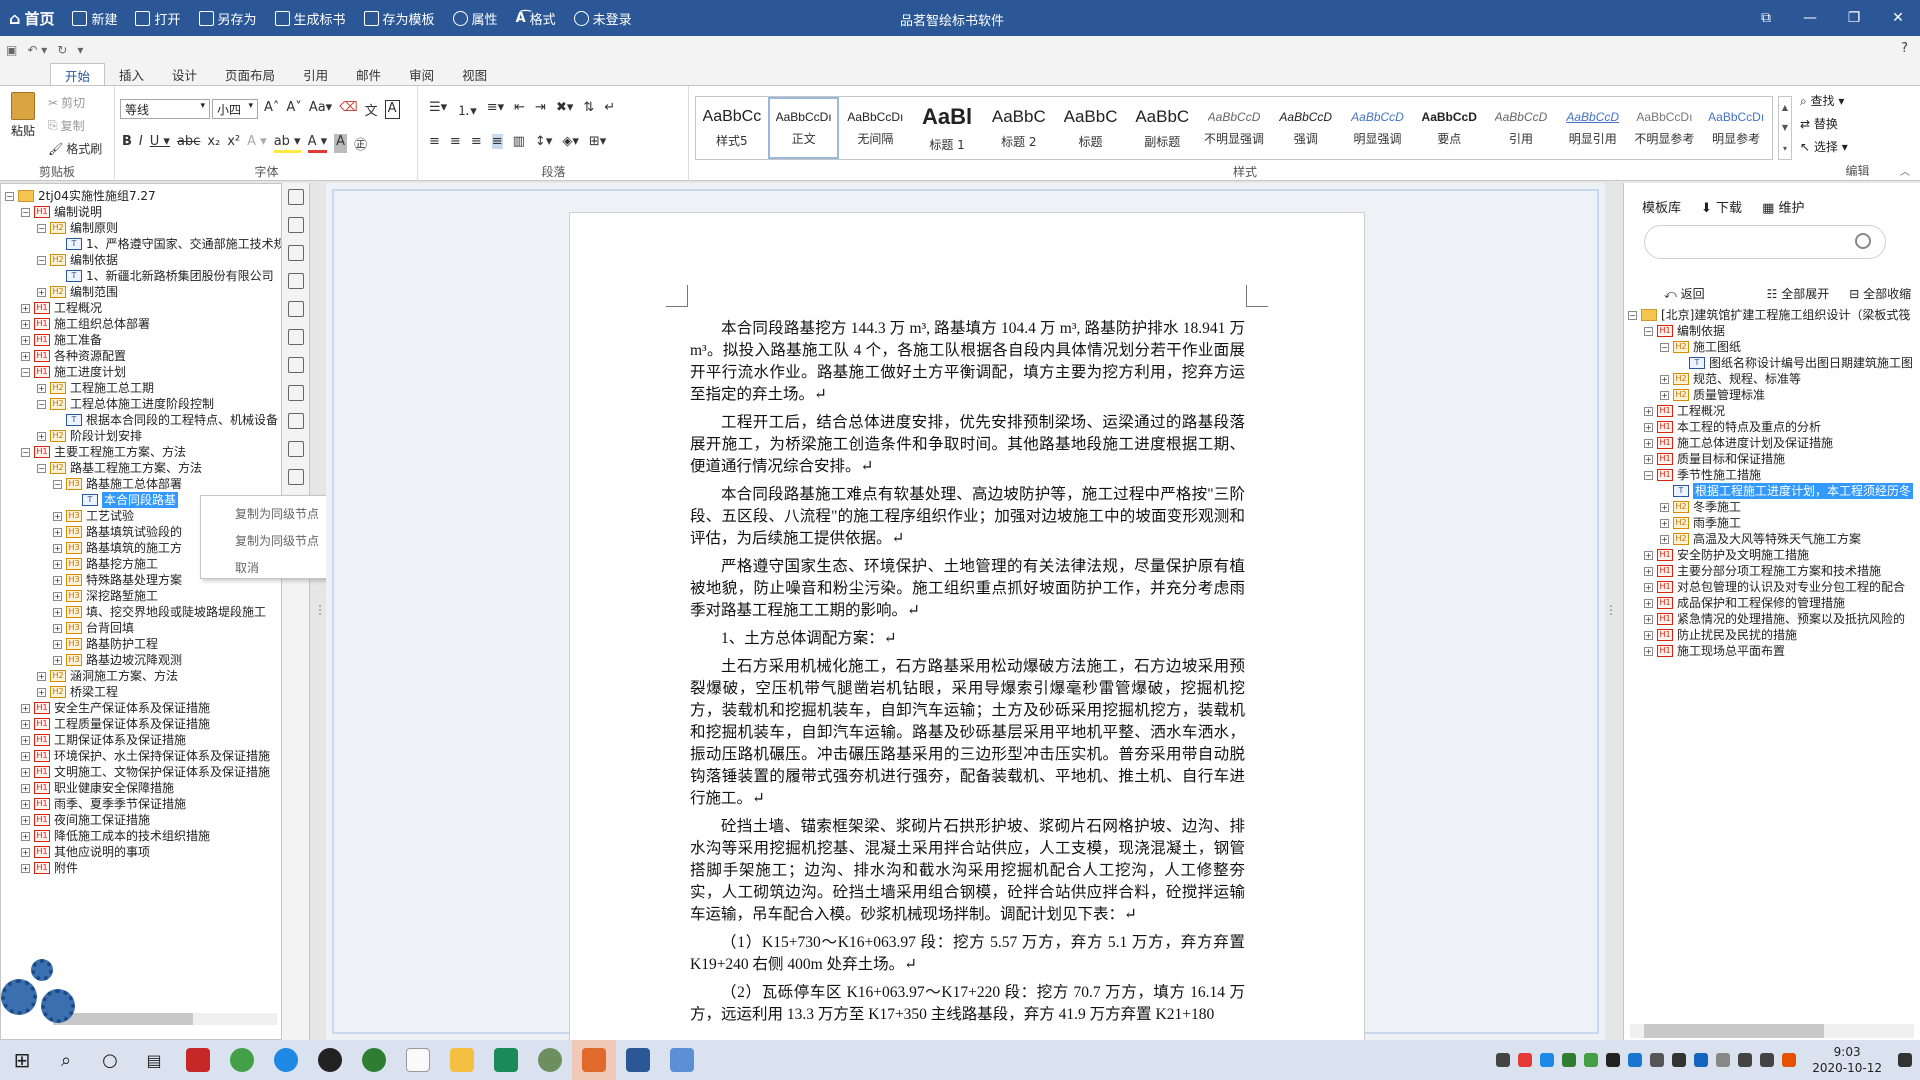 The width and height of the screenshot is (1920, 1080). What do you see at coordinates (141, 292) in the screenshot?
I see `tree-node: + H2 编制范围` at bounding box center [141, 292].